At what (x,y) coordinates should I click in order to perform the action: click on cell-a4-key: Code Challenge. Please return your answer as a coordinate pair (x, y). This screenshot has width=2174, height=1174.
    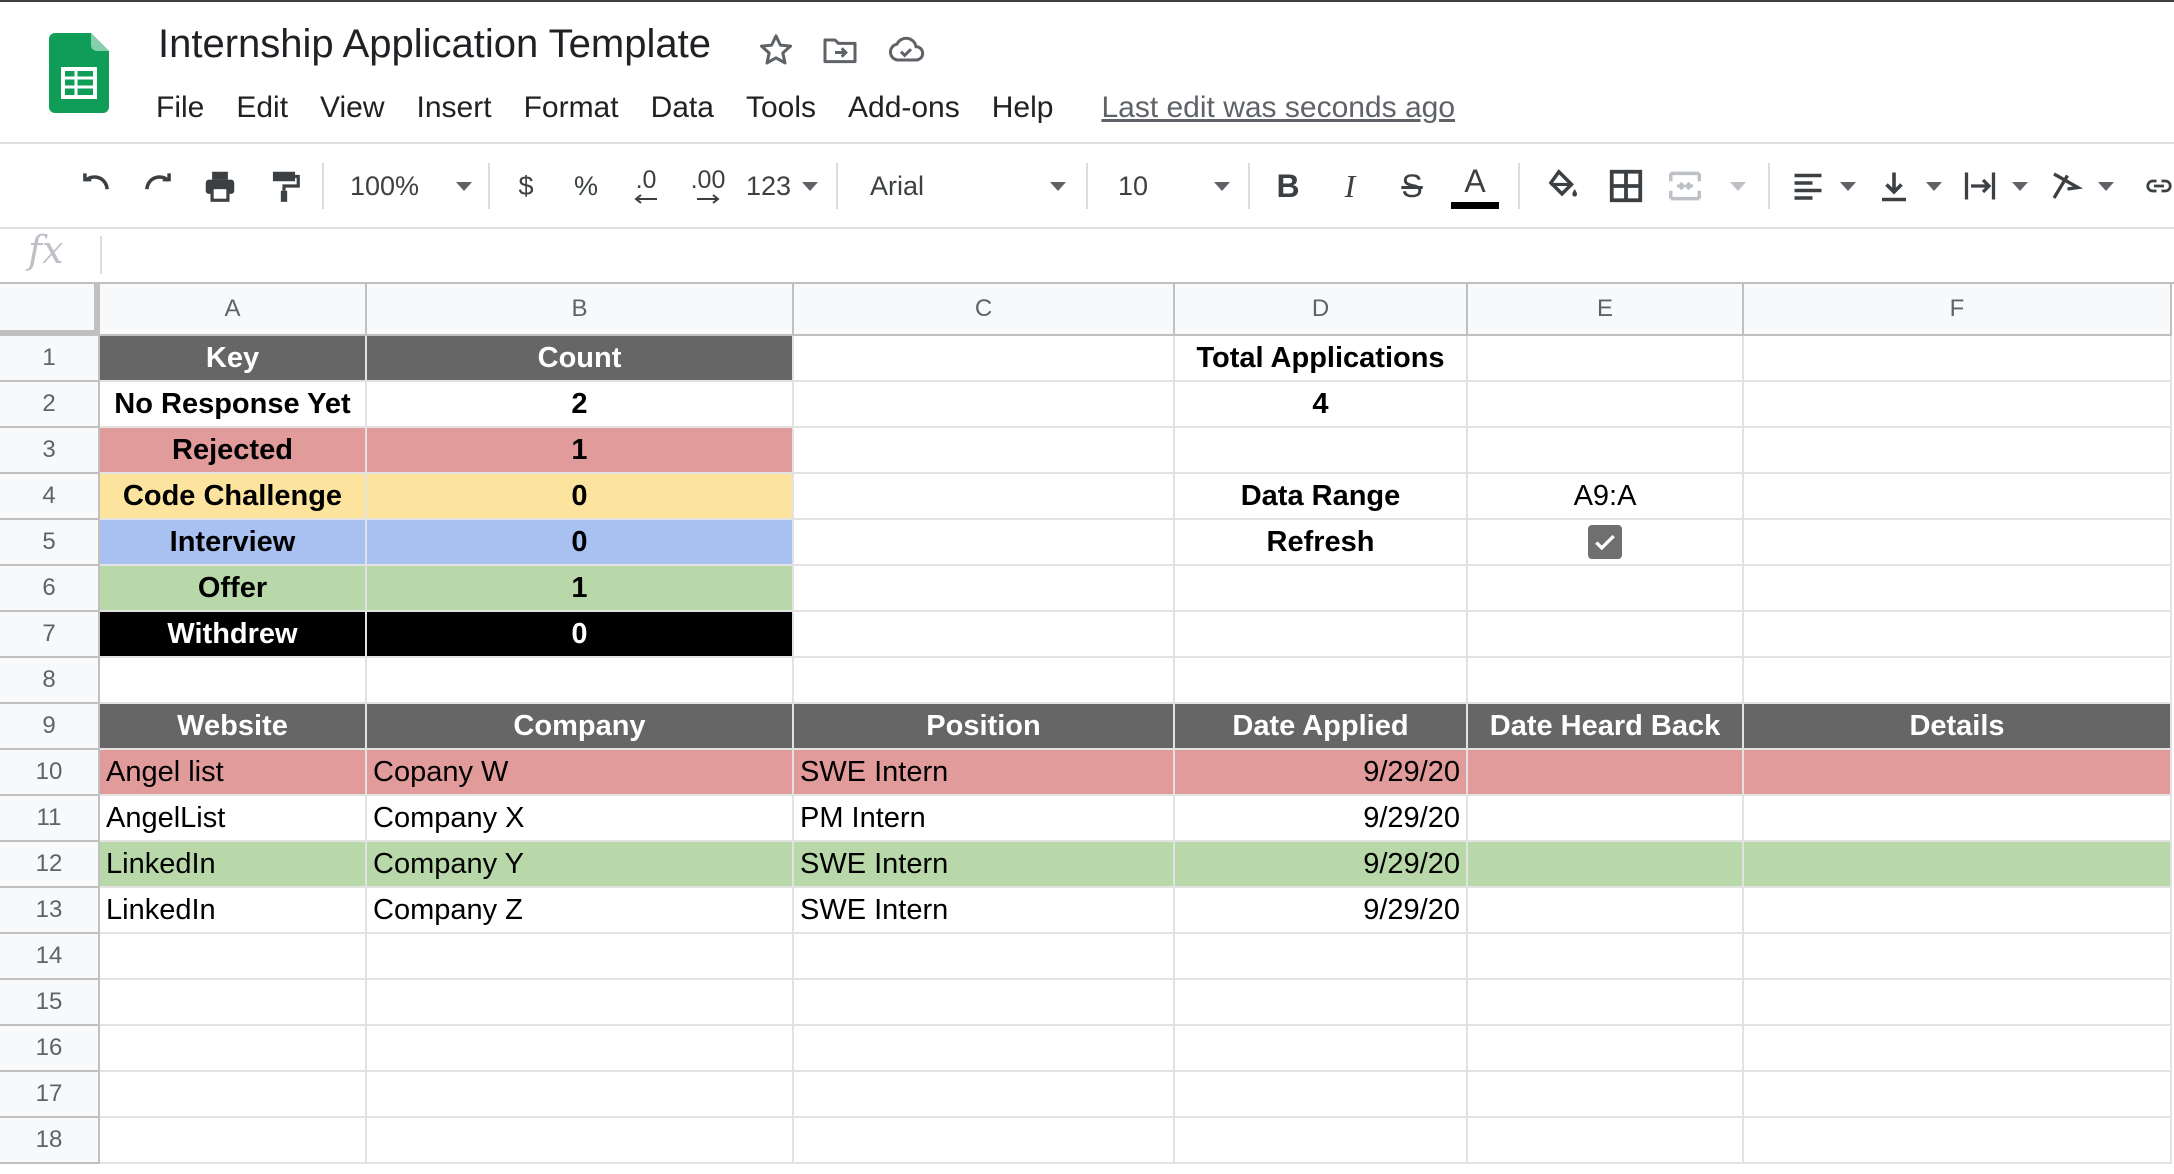
    Looking at the image, I should click on (233, 497).